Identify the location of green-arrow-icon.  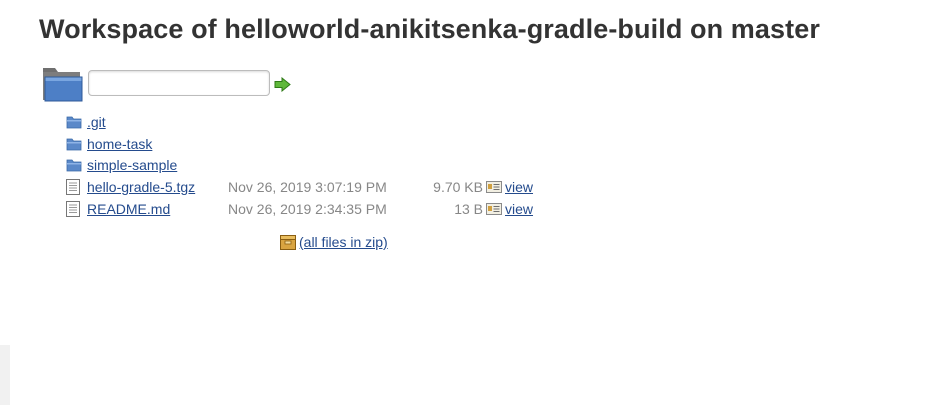
(282, 84).